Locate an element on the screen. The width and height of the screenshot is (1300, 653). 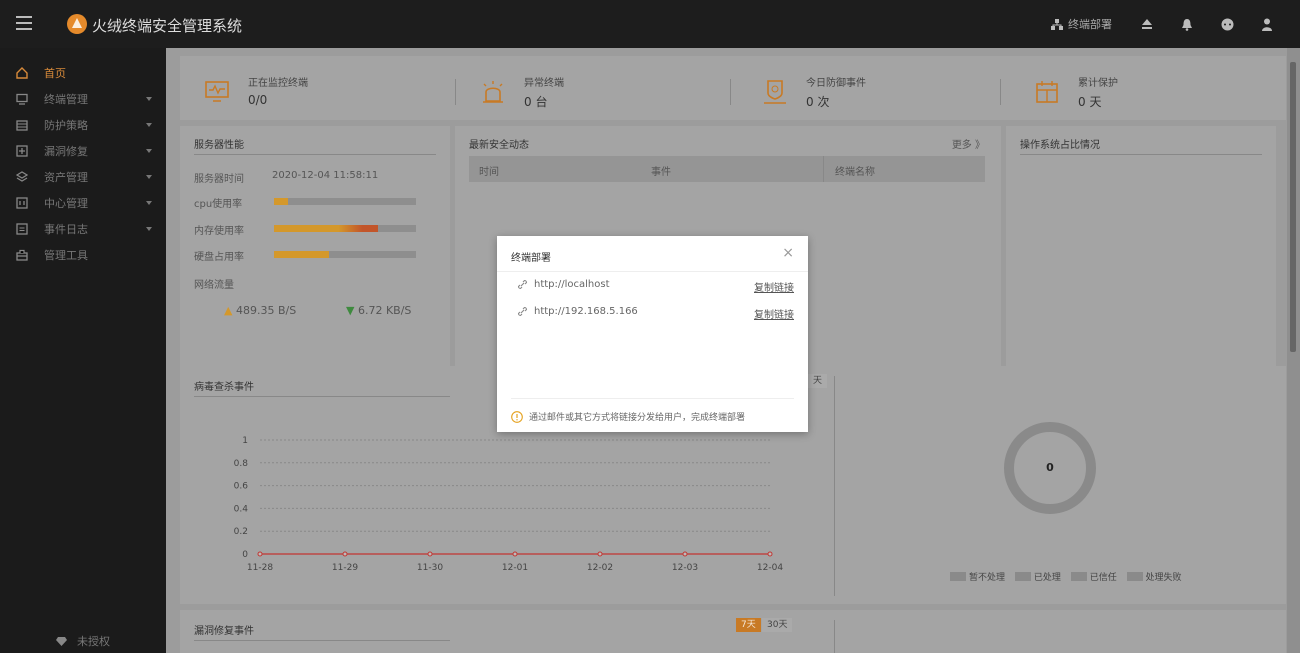
legend-item: 已处理 is located at coordinates (1037, 576).